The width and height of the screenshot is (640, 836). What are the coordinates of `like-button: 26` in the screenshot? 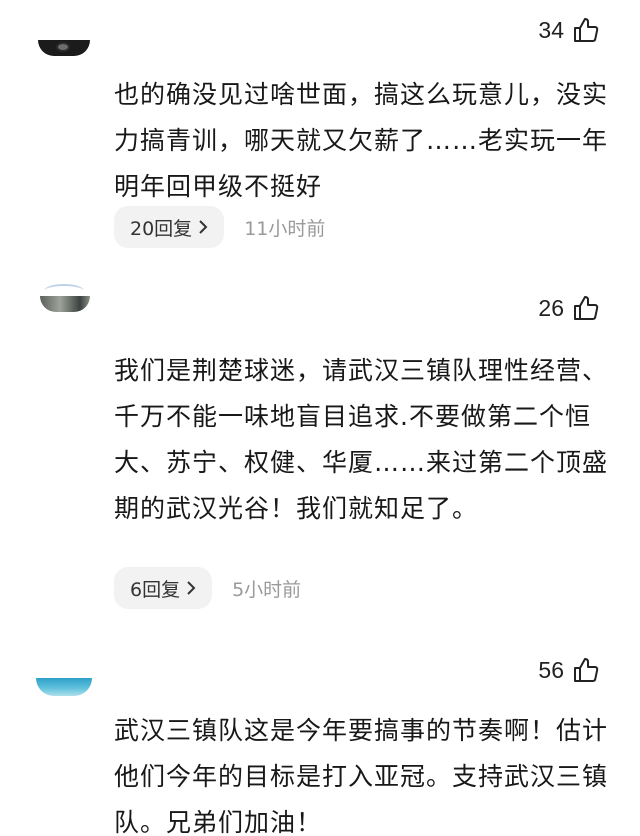 It's located at (569, 308).